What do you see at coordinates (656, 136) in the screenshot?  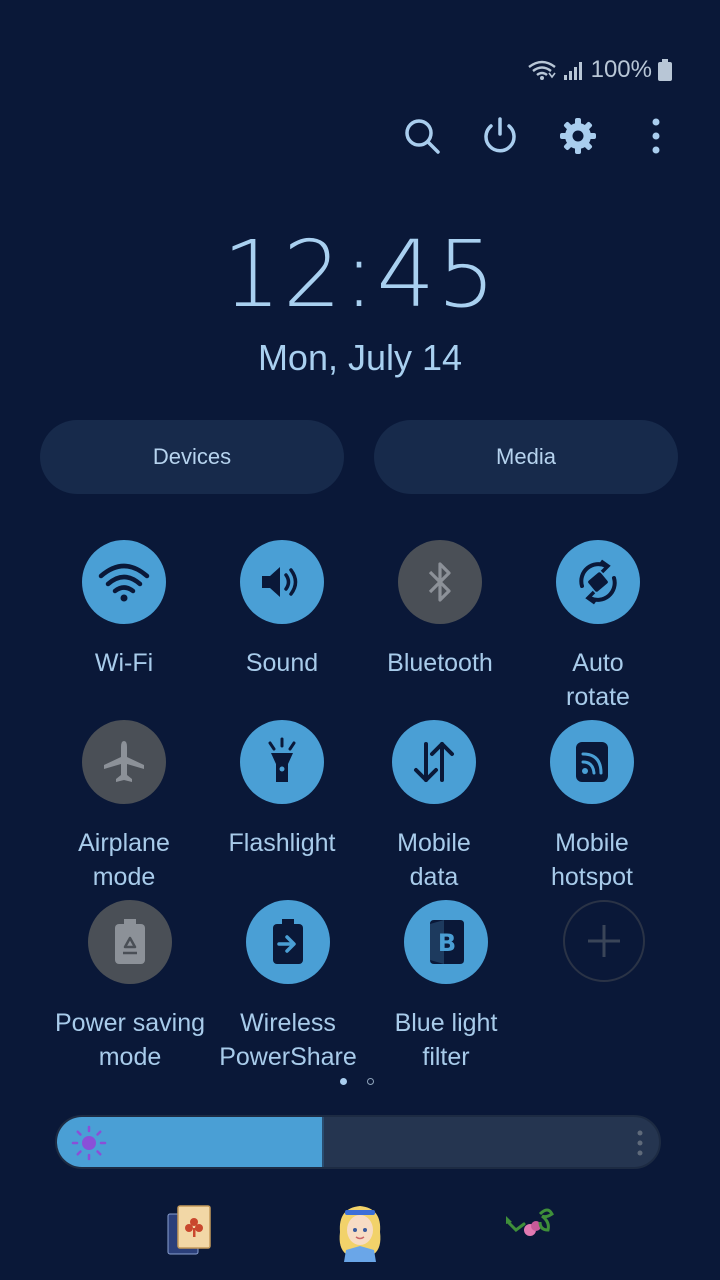 I see `more-options-icon` at bounding box center [656, 136].